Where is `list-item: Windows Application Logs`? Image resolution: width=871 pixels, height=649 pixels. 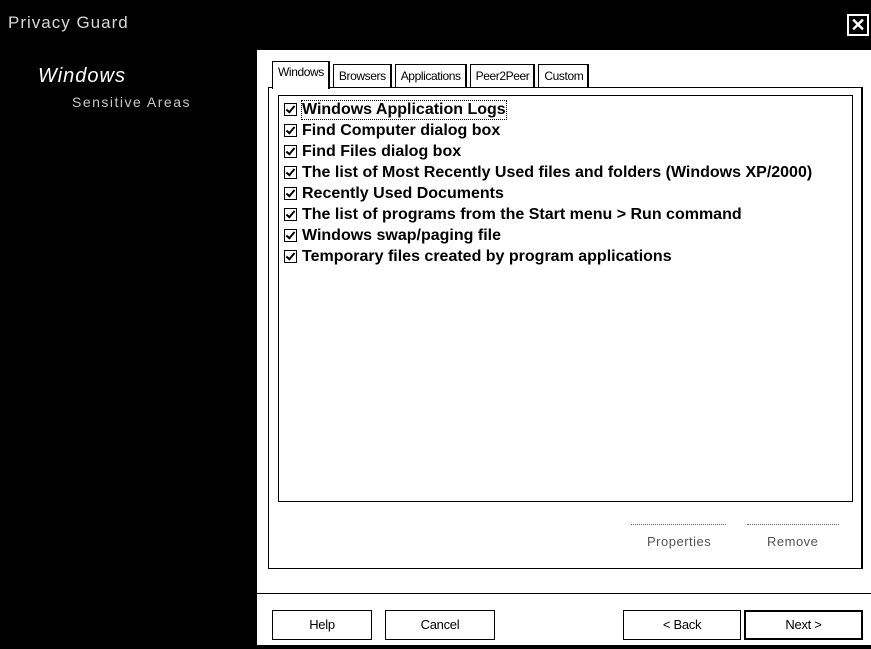
list-item: Windows Application Logs is located at coordinates (395, 109).